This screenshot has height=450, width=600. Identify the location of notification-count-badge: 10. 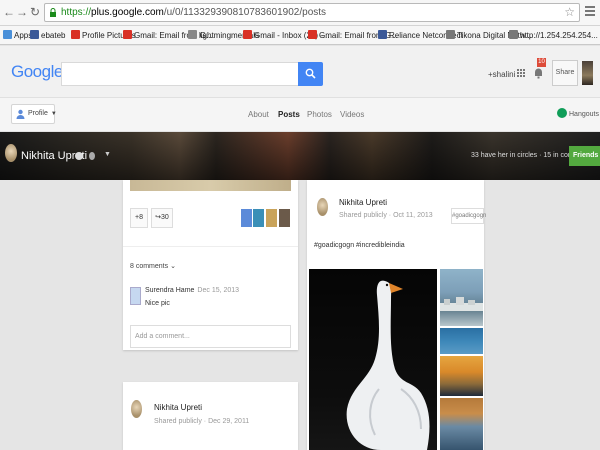
(541, 62).